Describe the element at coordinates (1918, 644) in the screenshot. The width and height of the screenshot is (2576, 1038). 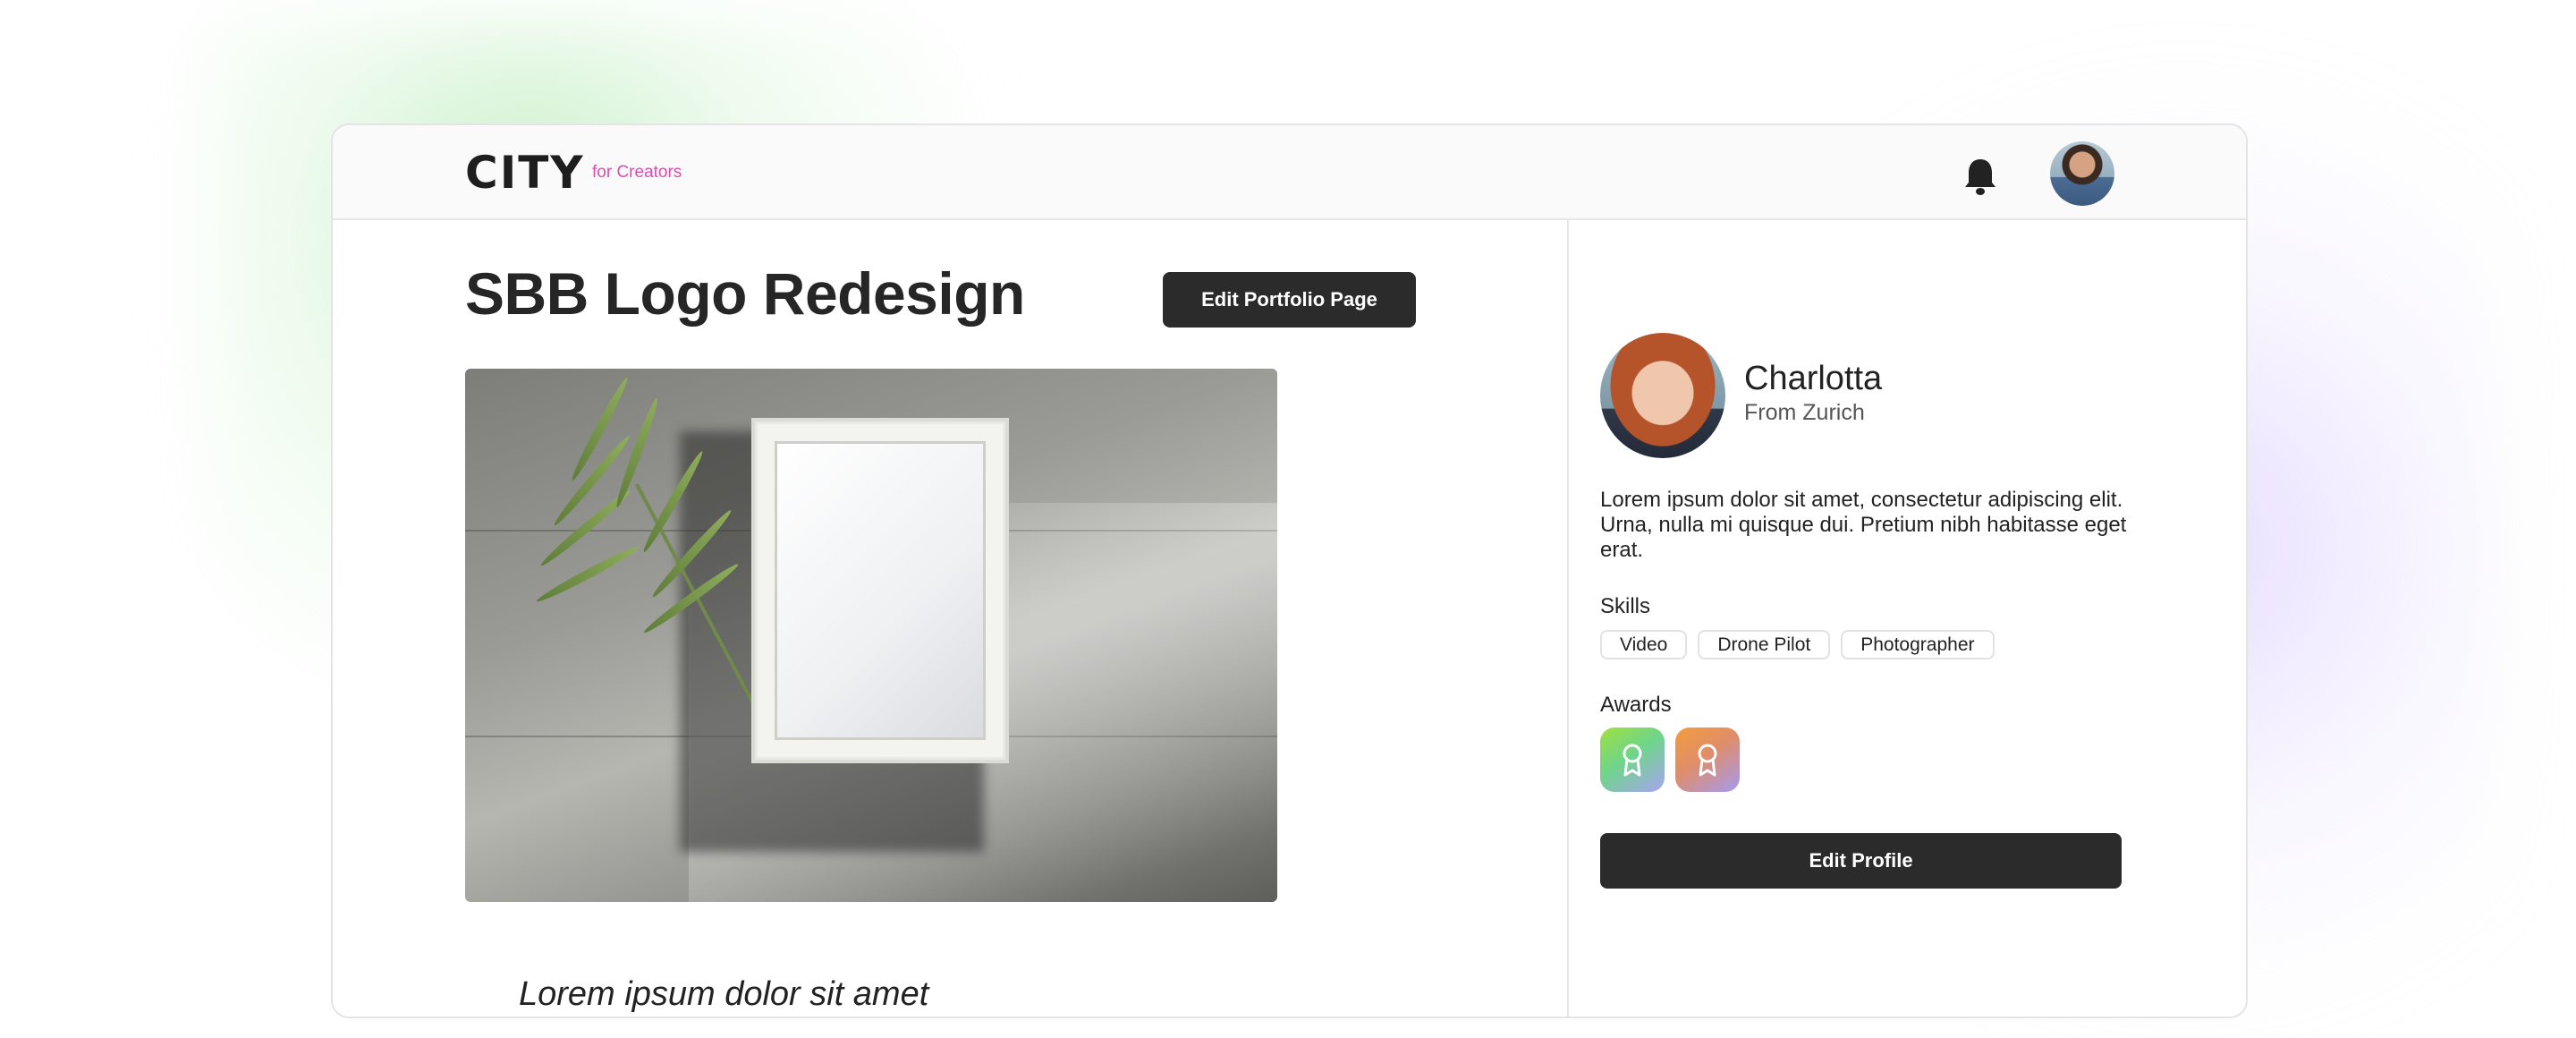
I see `skill-chip: Photographer` at that location.